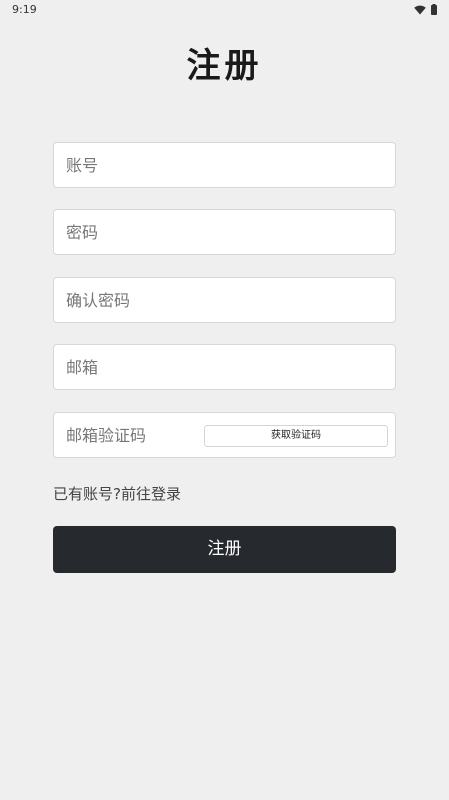 This screenshot has height=800, width=449. I want to click on register-button: 注册, so click(224, 549).